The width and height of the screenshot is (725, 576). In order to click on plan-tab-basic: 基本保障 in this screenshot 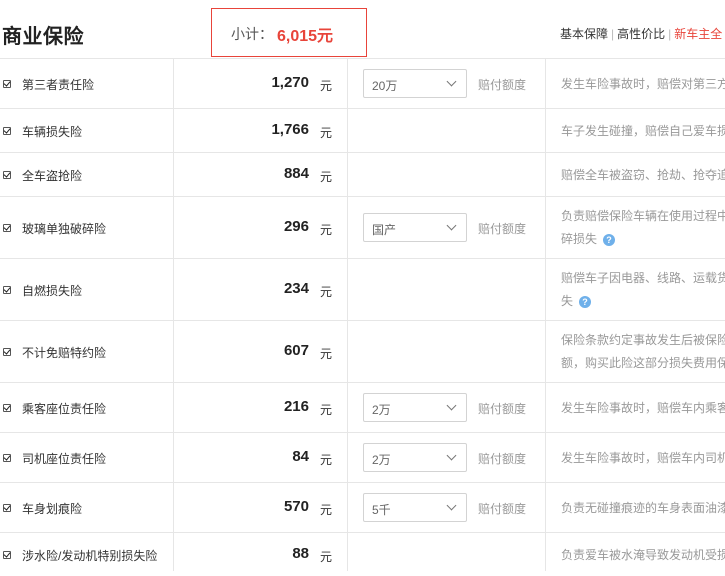, I will do `click(584, 34)`.